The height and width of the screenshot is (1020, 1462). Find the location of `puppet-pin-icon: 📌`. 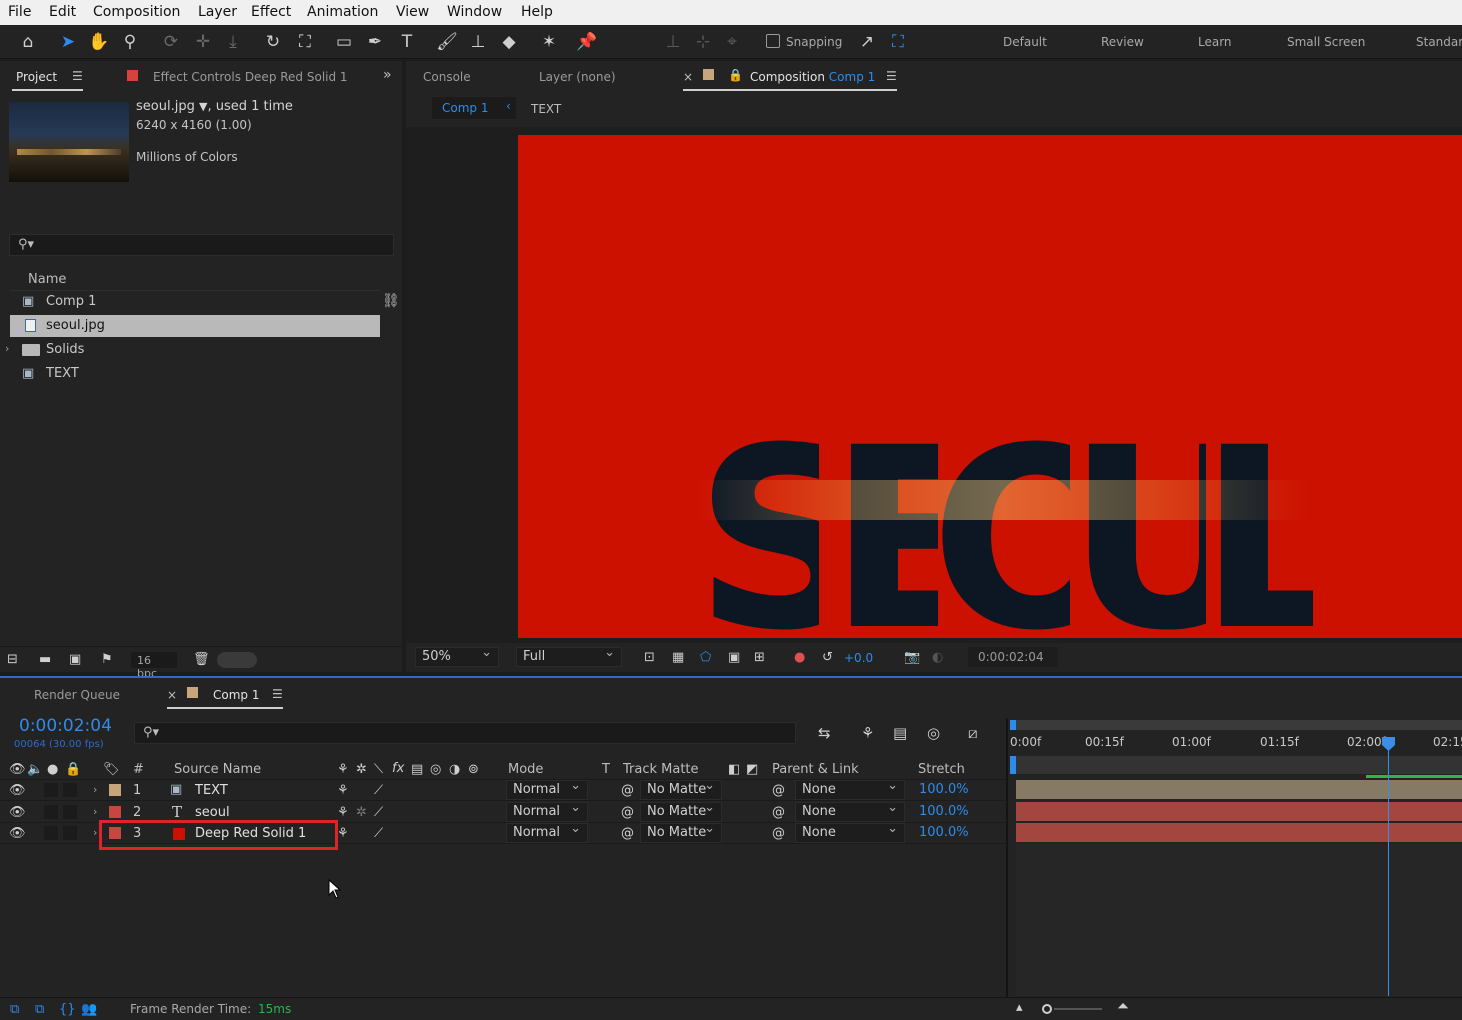

puppet-pin-icon: 📌 is located at coordinates (587, 42).